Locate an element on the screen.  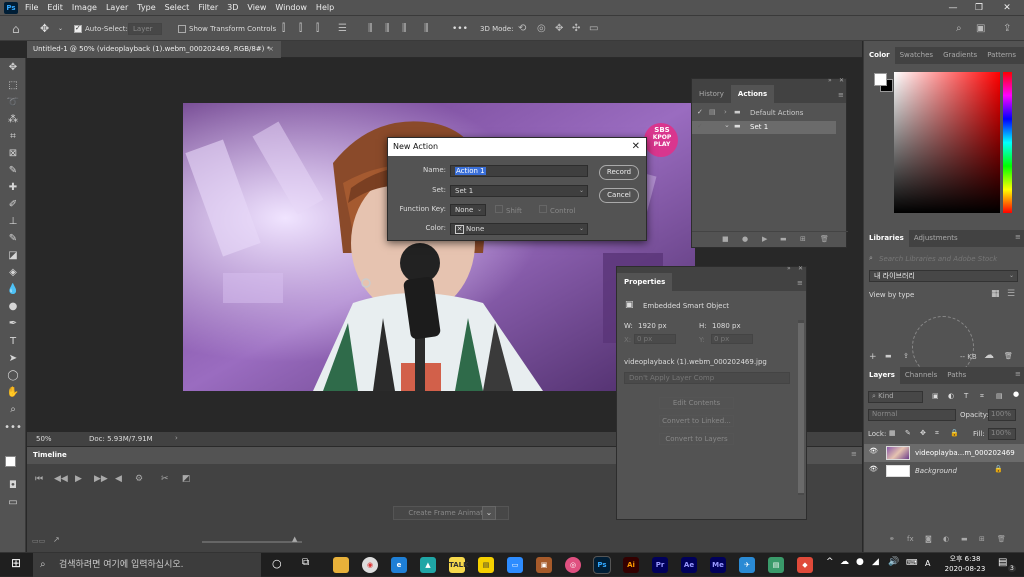
action-set-row: ✓ ▤ › ▬ Default Actions is located at coordinates (764, 113).